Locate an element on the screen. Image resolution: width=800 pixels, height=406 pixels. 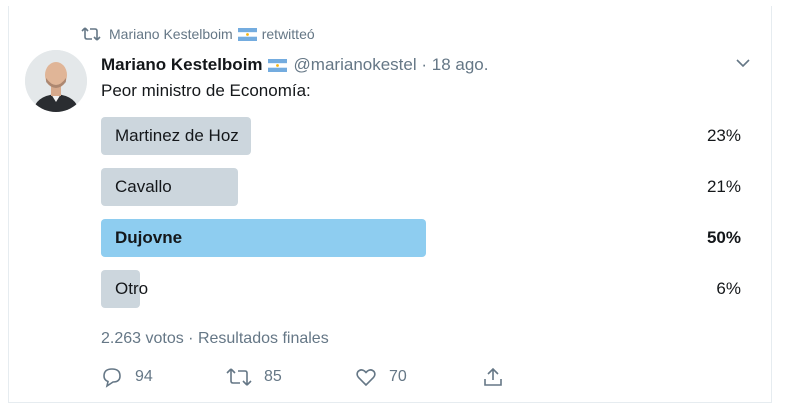
reply-icon is located at coordinates (112, 378).